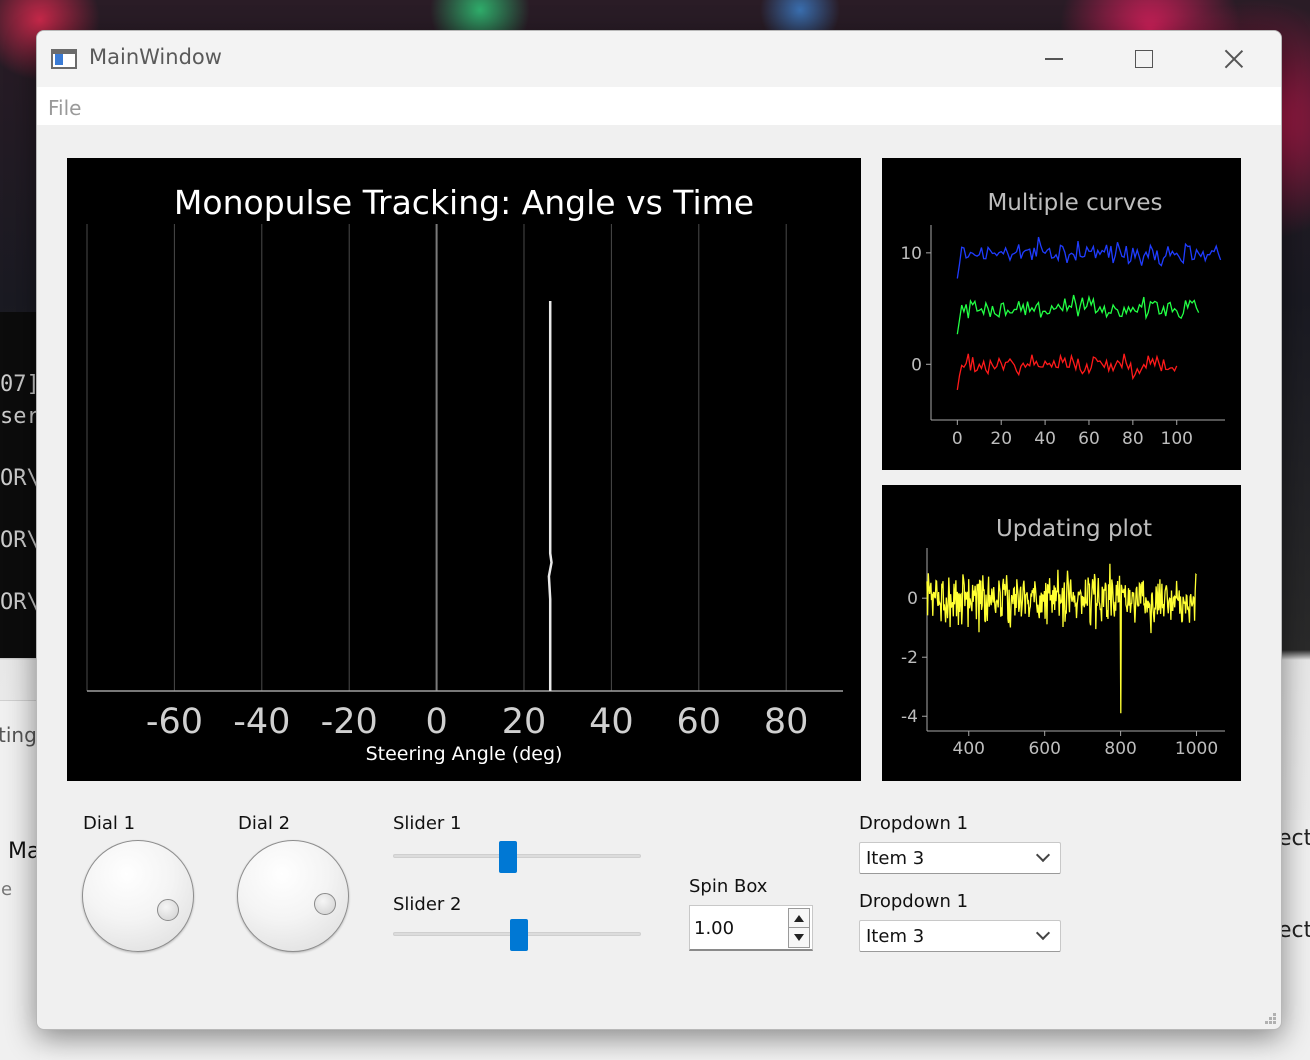 Image resolution: width=1310 pixels, height=1060 pixels. I want to click on background-text: le, so click(6, 889).